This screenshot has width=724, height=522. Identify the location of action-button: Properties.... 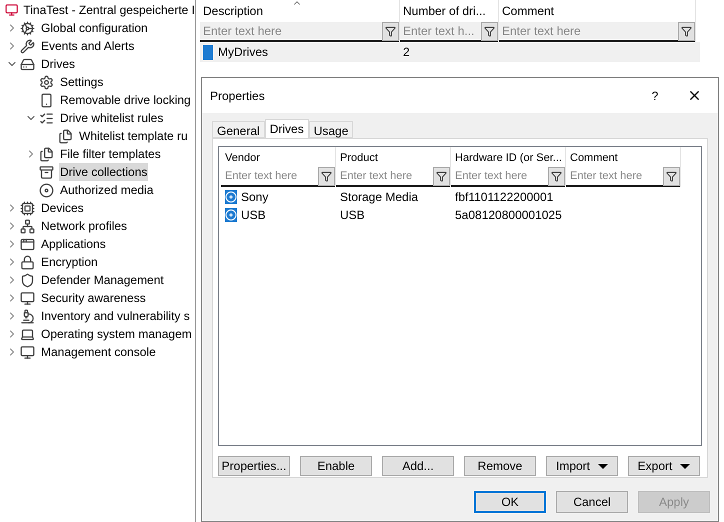
(254, 466).